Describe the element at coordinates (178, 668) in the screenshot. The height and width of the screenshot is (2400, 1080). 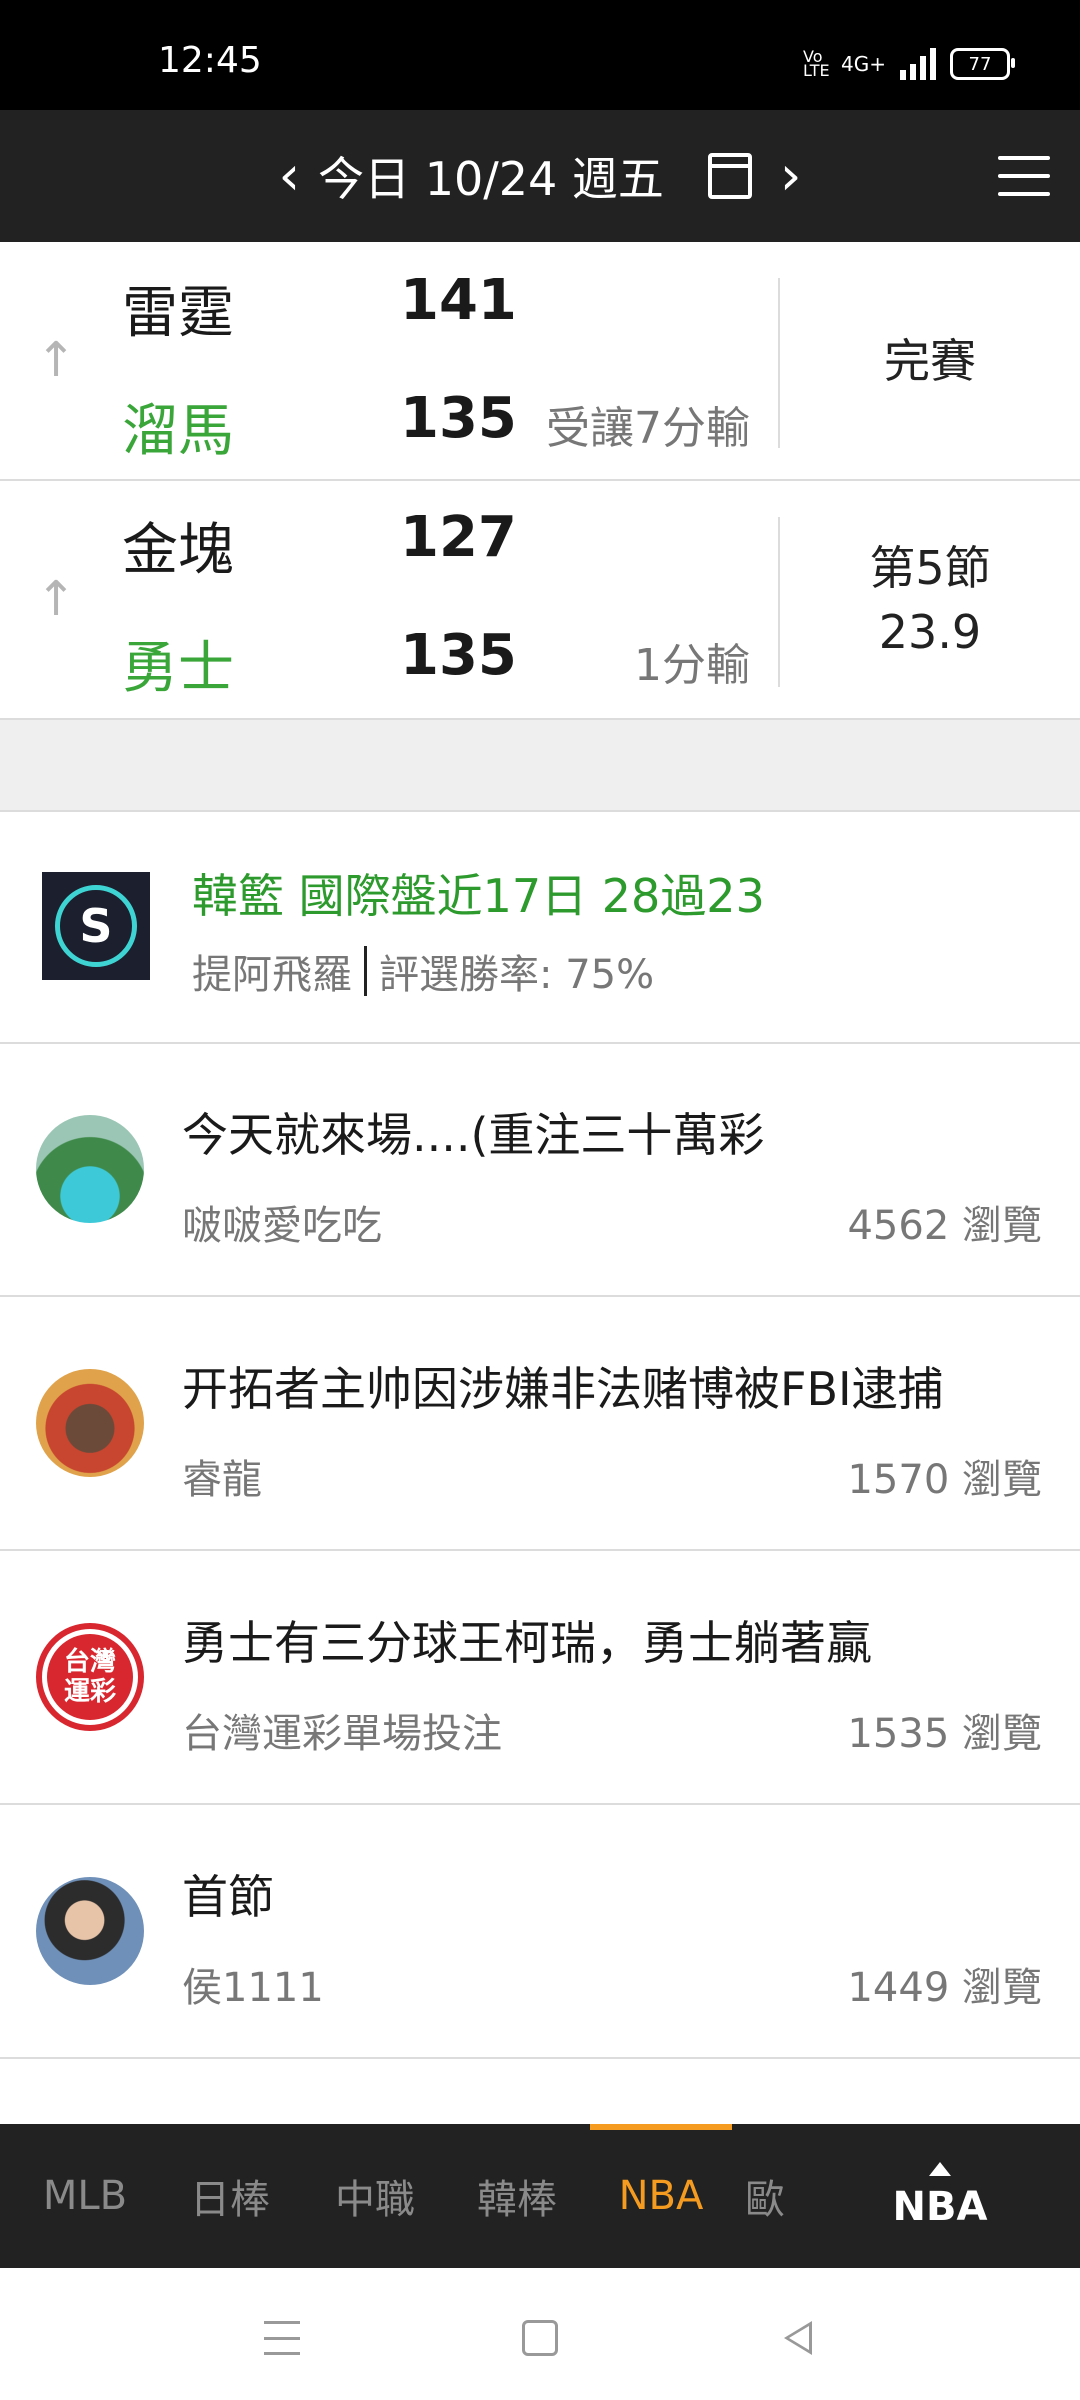
I see `home-team: 勇士` at that location.